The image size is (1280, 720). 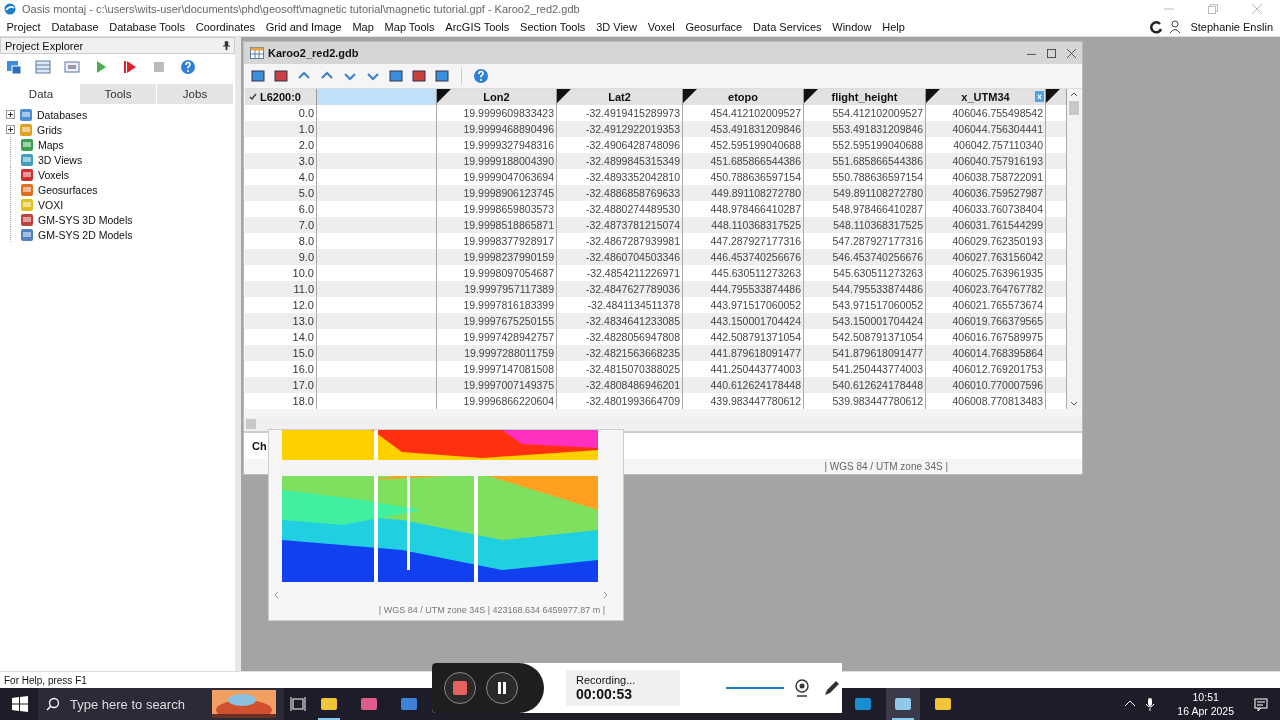 What do you see at coordinates (62, 114) in the screenshot?
I see `tree-item: Databases` at bounding box center [62, 114].